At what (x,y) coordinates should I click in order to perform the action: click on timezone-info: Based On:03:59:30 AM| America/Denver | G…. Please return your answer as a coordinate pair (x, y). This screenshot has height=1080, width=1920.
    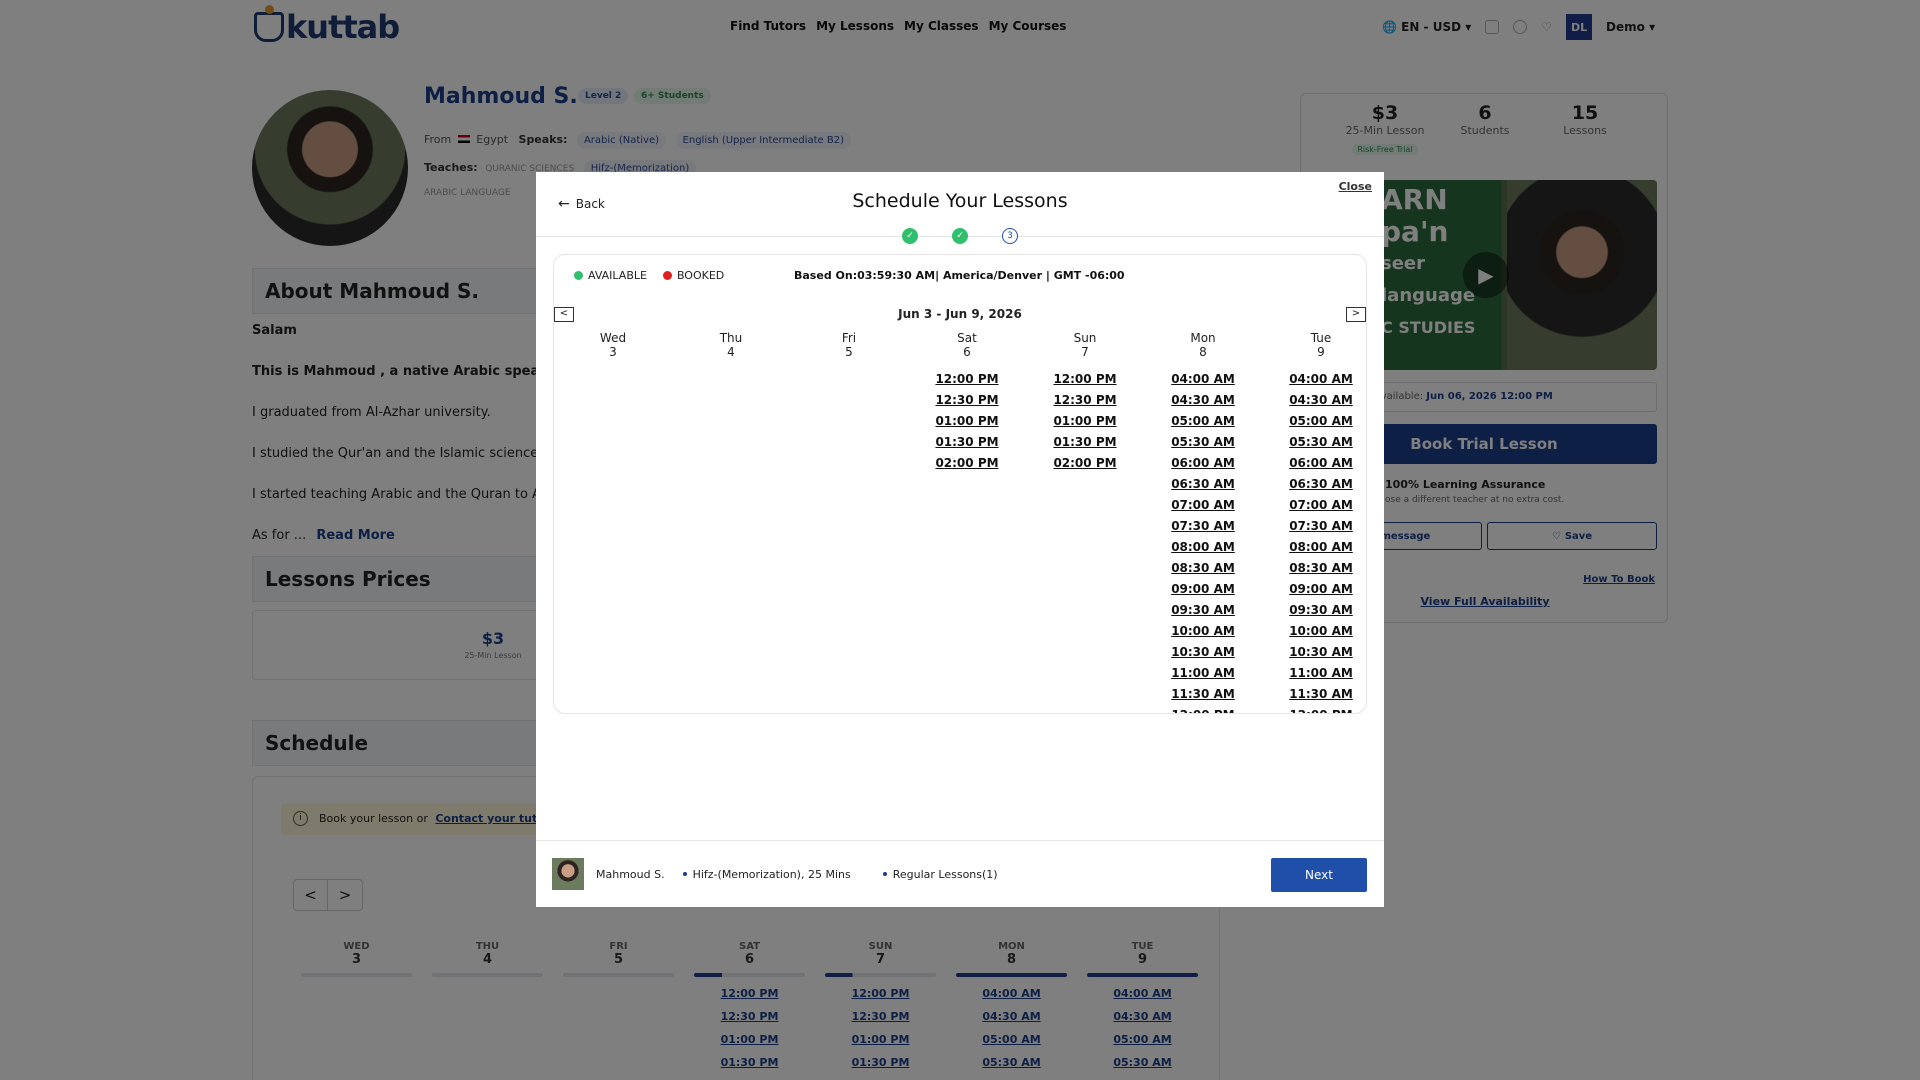
    Looking at the image, I should click on (959, 275).